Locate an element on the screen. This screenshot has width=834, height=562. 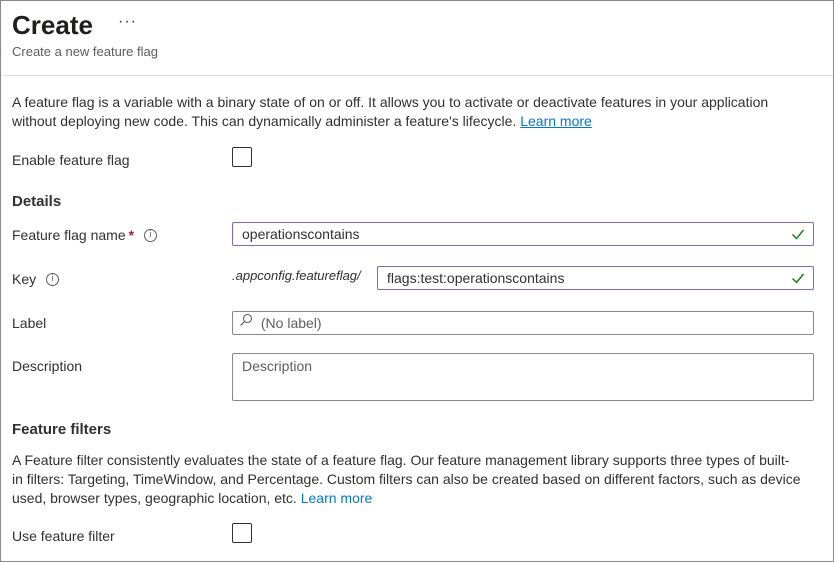
feature-flag-name-label-row: Feature flag name * i is located at coordinates (85, 235).